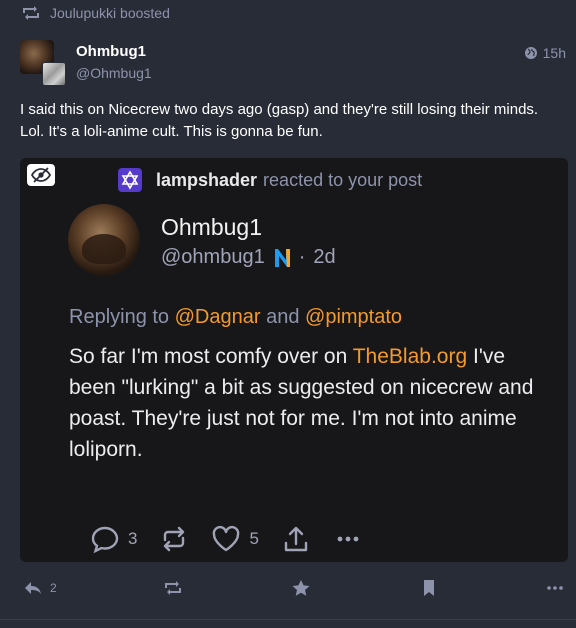 Image resolution: width=576 pixels, height=628 pixels. Describe the element at coordinates (33, 588) in the screenshot. I see `reply-all-icon` at that location.